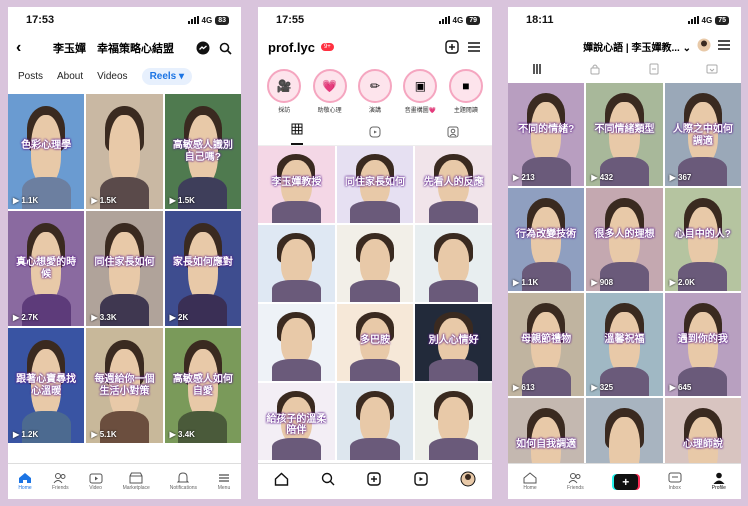 This screenshot has height=506, width=748. Describe the element at coordinates (719, 481) in the screenshot. I see `nav-profile: Profile` at that location.